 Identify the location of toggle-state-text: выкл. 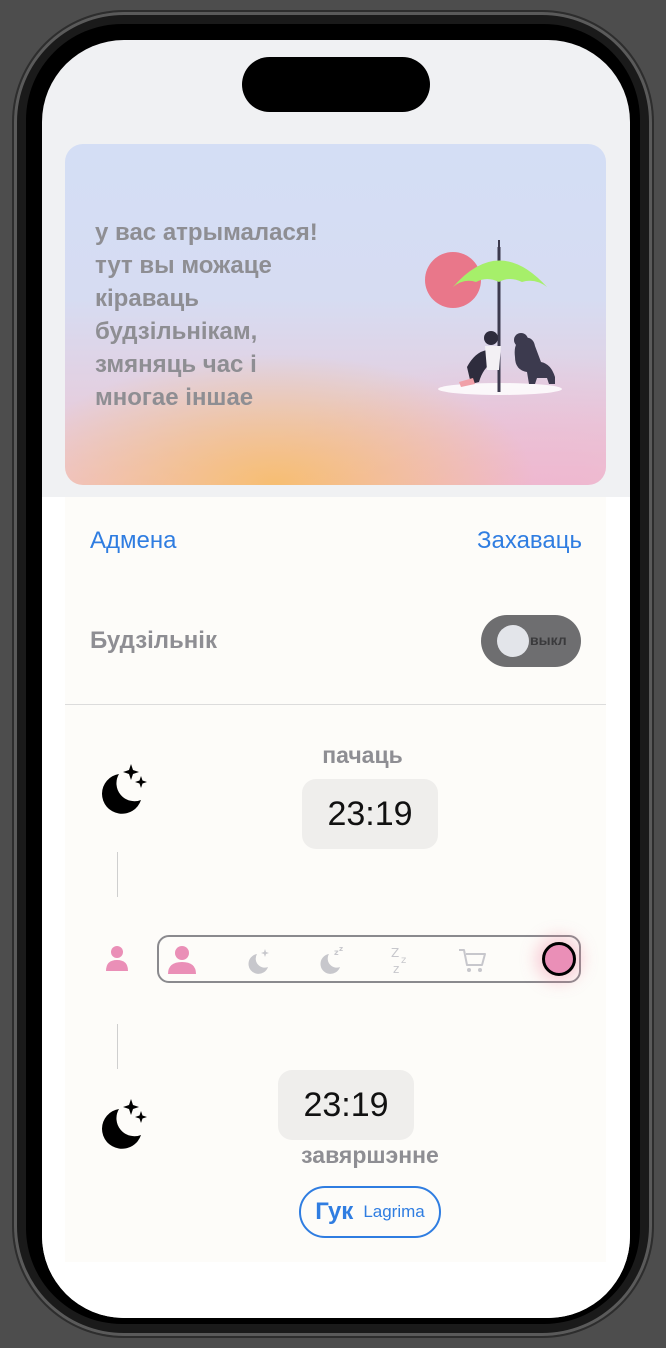
(548, 640).